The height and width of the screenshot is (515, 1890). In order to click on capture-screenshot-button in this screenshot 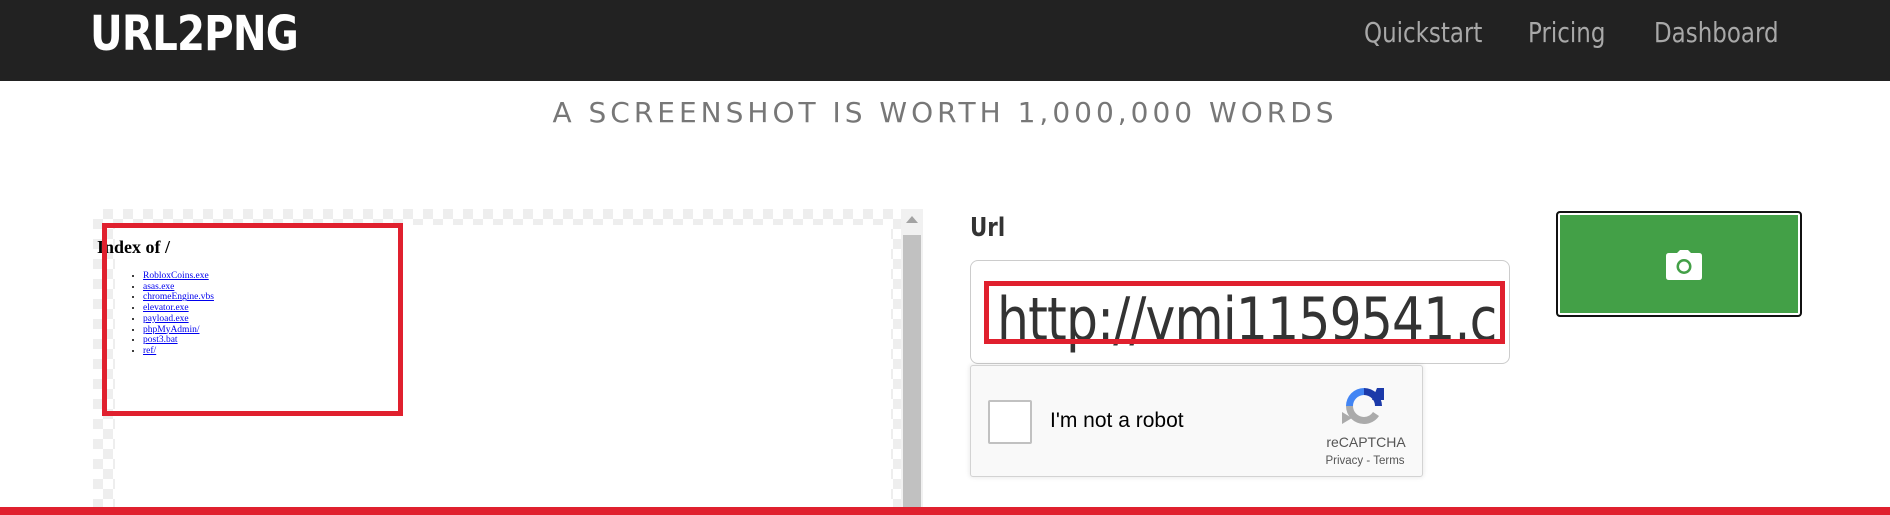, I will do `click(1679, 264)`.